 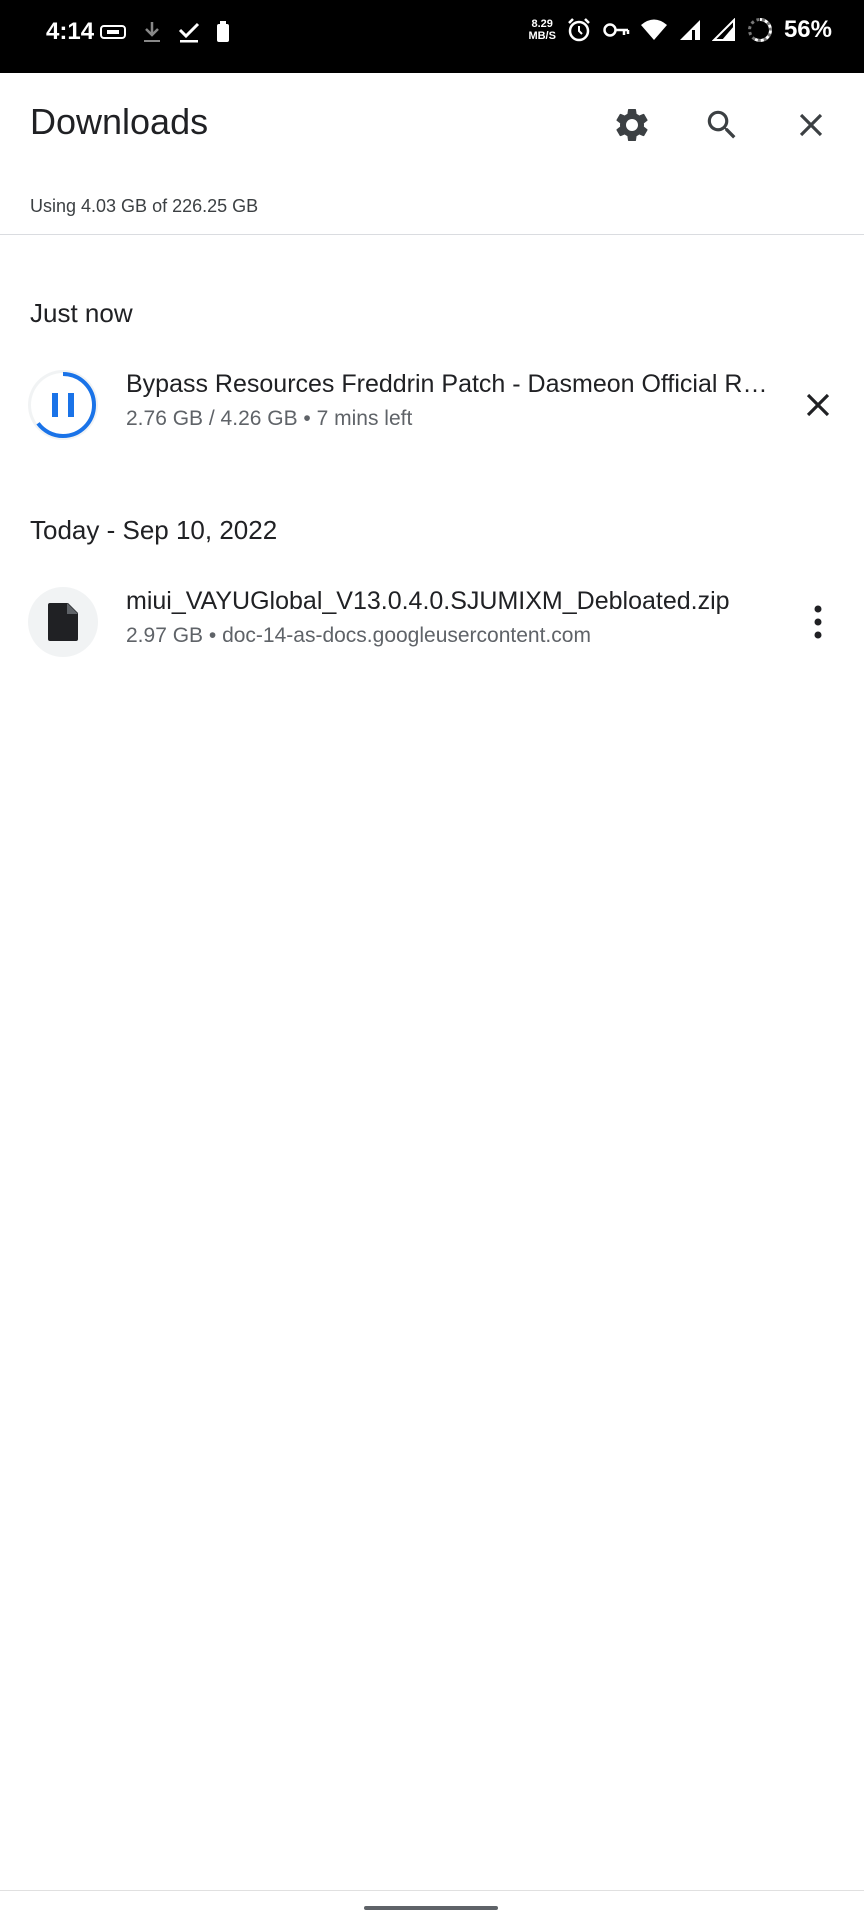 I want to click on settings-button, so click(x=632, y=125).